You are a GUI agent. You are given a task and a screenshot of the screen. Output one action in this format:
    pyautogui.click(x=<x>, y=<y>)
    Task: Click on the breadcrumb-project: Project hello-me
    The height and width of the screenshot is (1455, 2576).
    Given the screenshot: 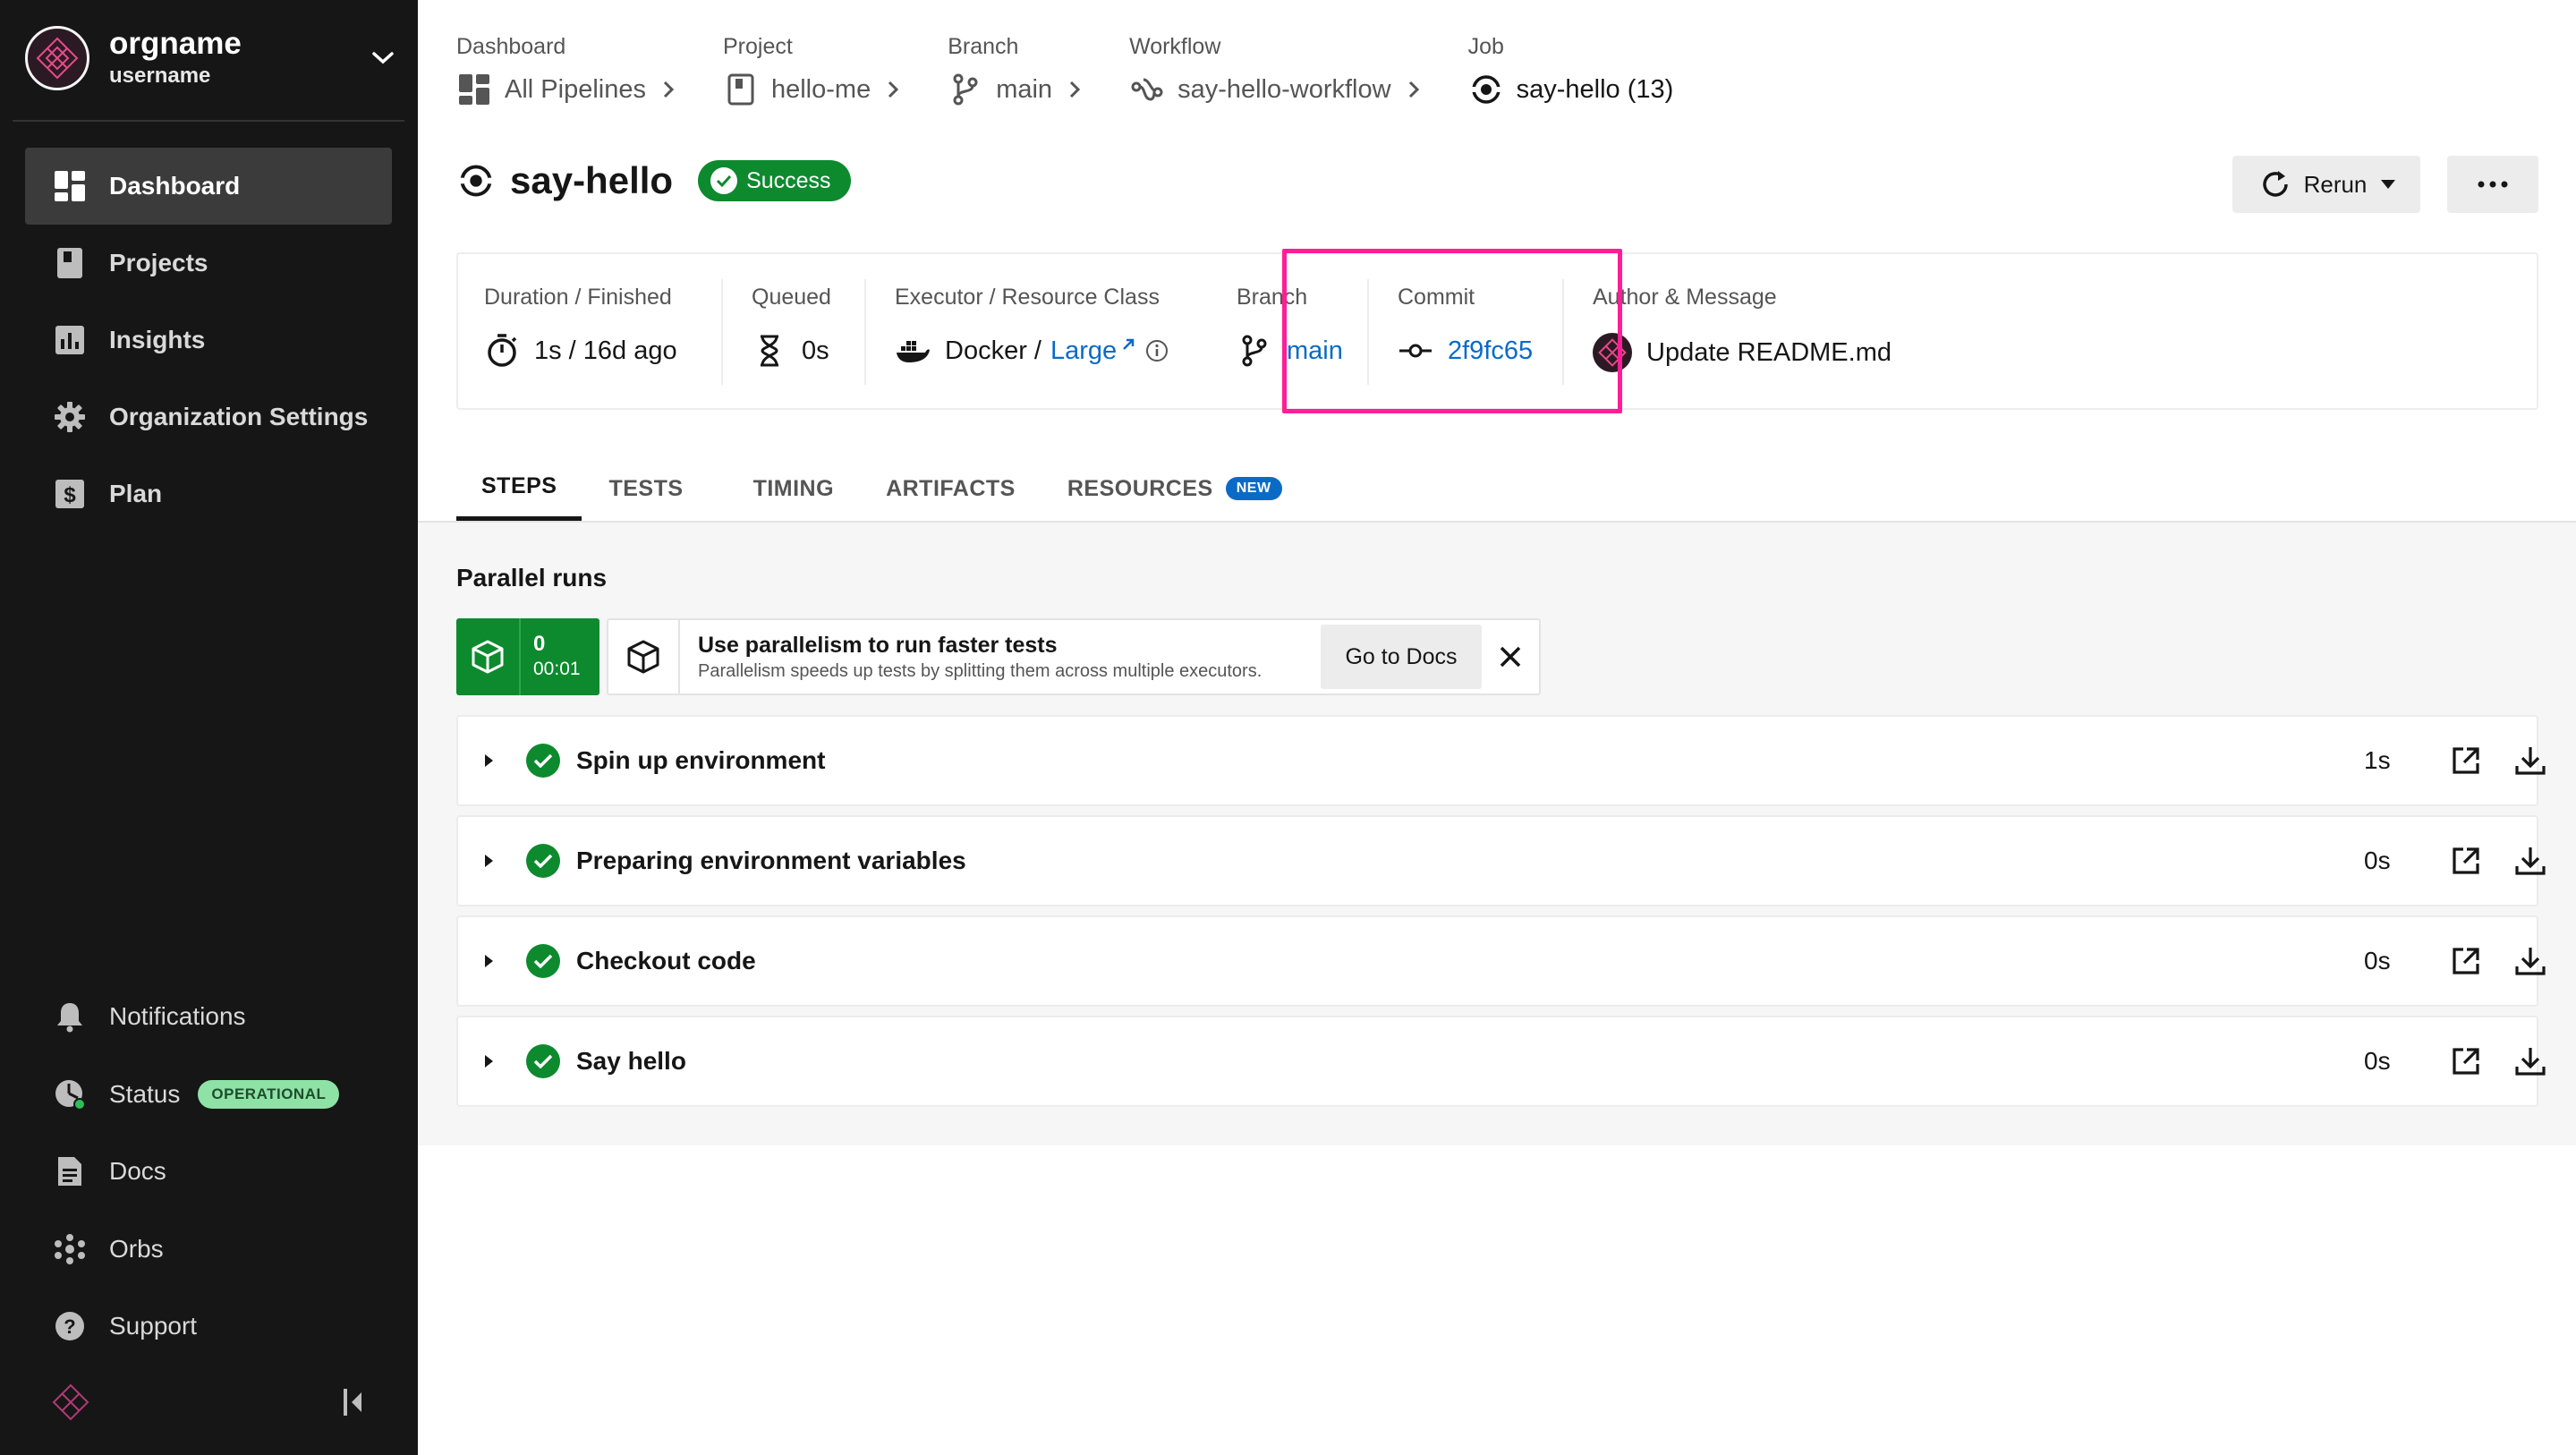 What is the action you would take?
    pyautogui.click(x=815, y=68)
    